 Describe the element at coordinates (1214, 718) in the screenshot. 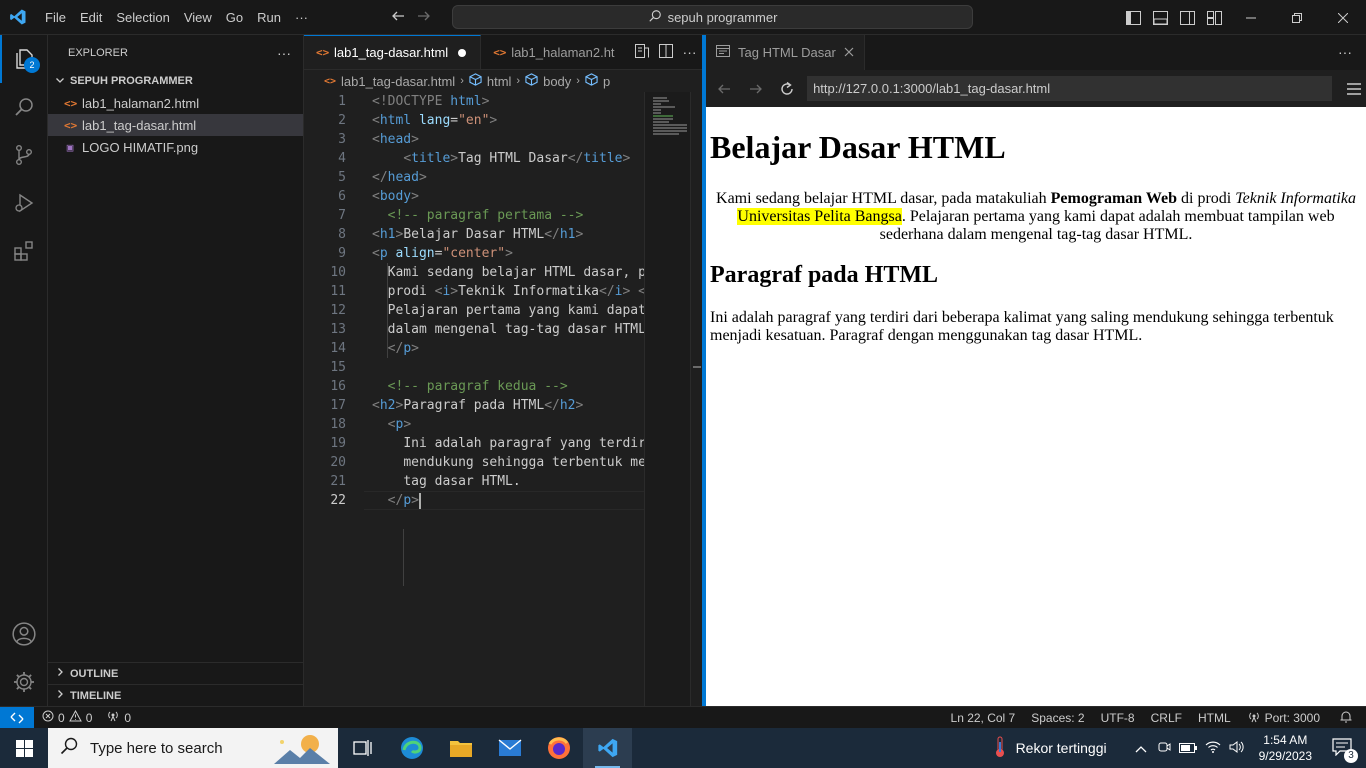

I see `language-mode: HTML` at that location.